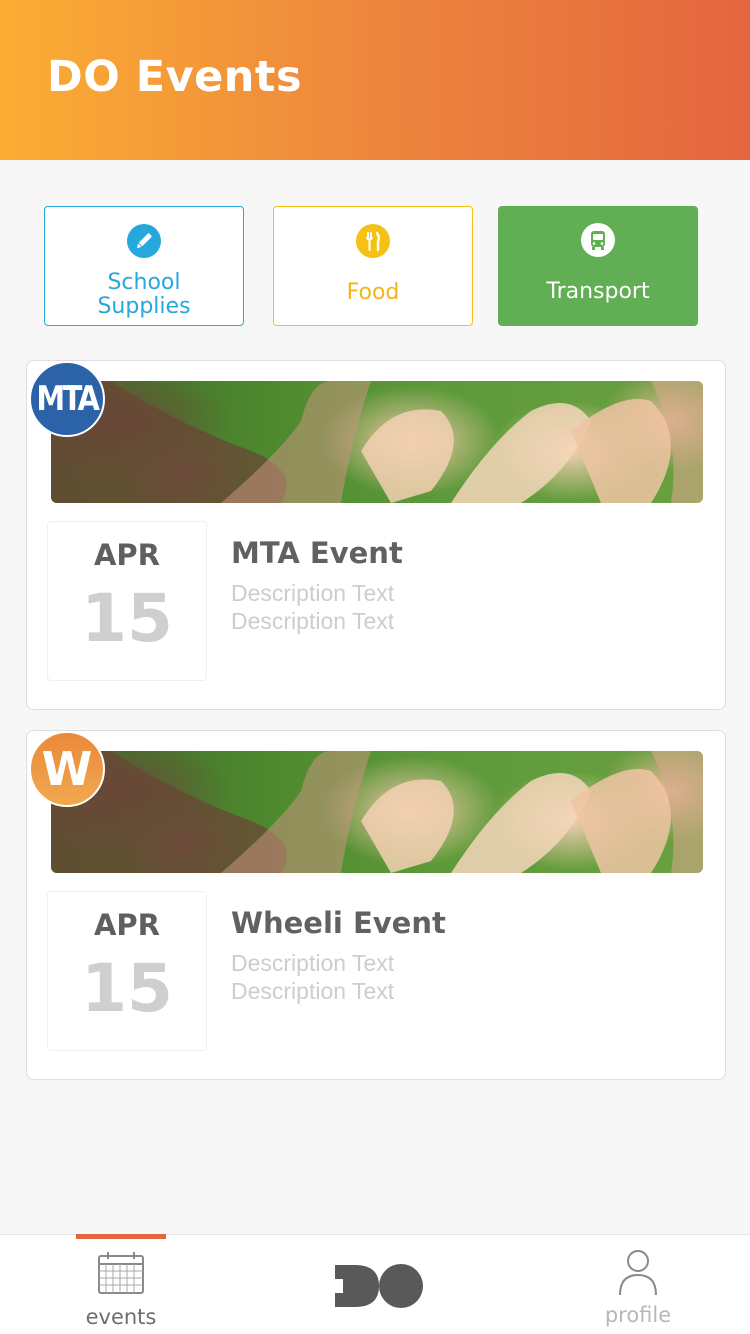  What do you see at coordinates (373, 292) in the screenshot?
I see `category-label: Food` at bounding box center [373, 292].